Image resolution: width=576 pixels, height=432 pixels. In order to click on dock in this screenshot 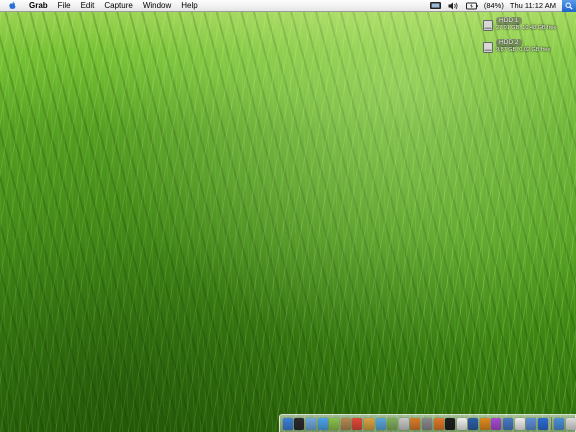, I will do `click(427, 423)`.